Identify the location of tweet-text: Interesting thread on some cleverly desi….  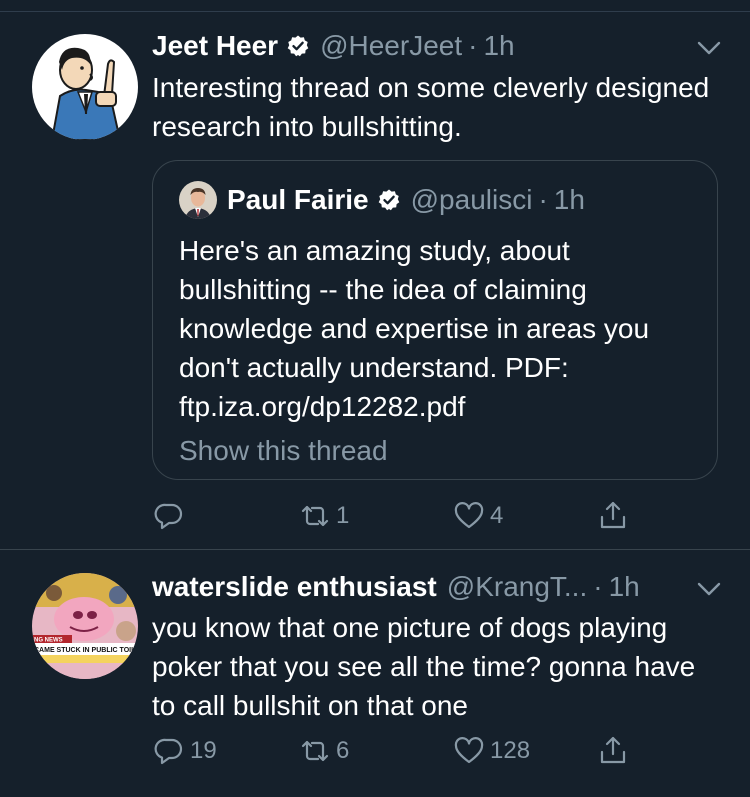
(431, 107).